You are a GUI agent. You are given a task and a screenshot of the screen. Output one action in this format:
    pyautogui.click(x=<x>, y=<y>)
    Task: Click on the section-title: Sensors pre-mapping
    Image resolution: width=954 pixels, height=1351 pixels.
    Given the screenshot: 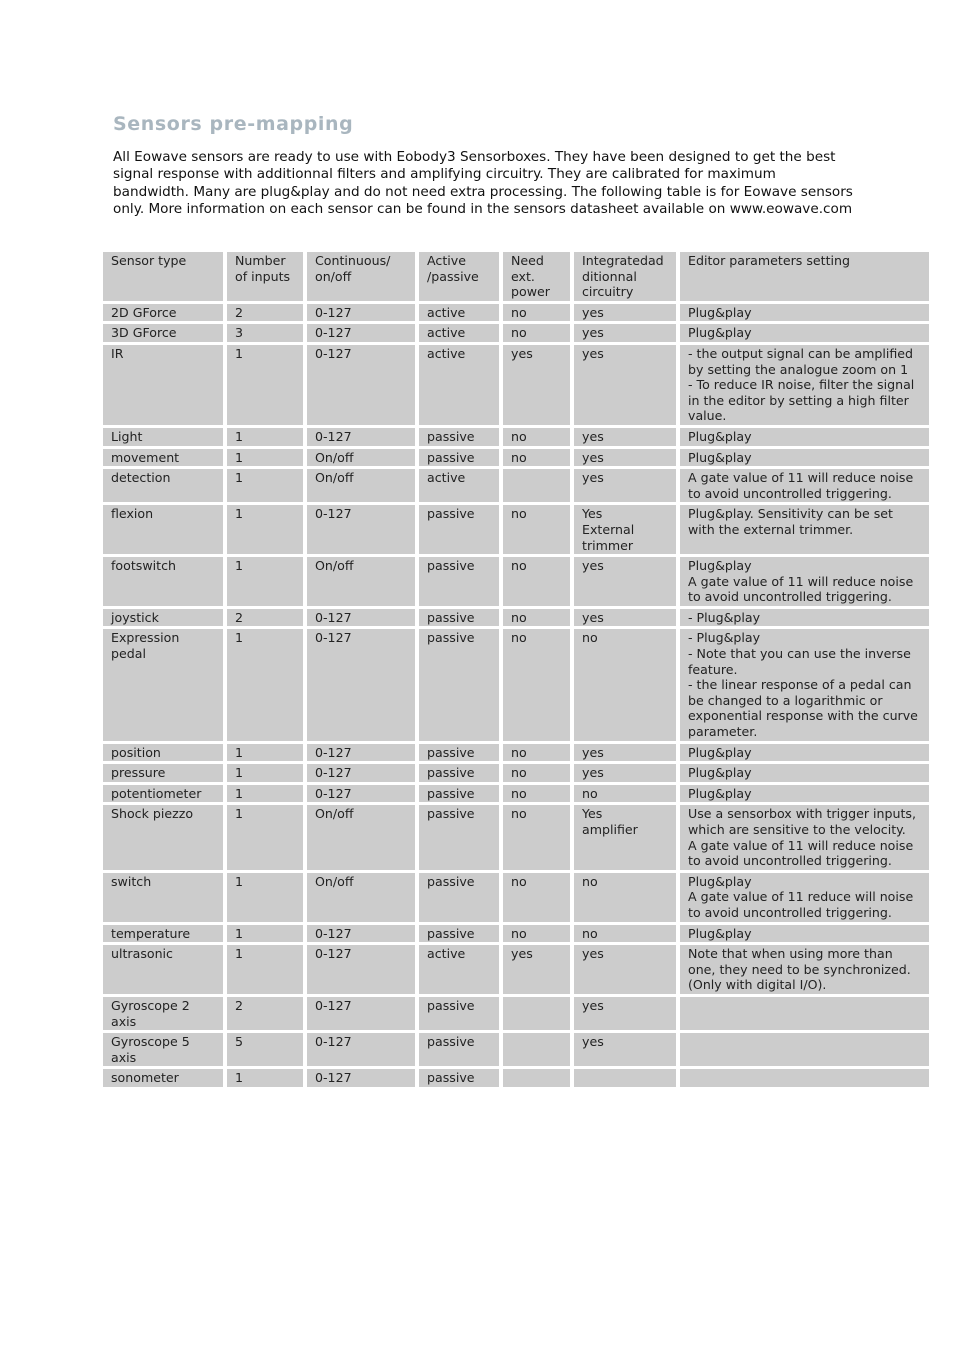 What is the action you would take?
    pyautogui.click(x=233, y=124)
    